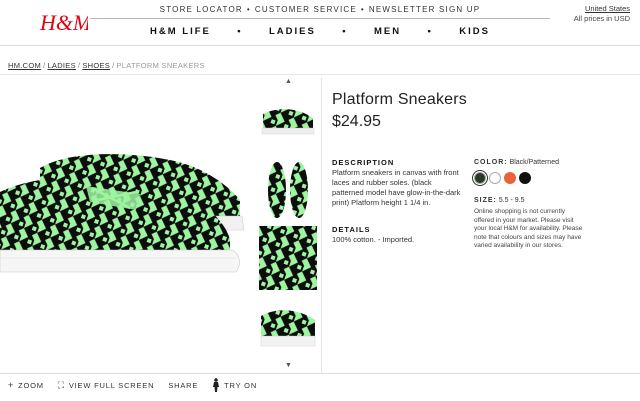 This screenshot has width=640, height=401. I want to click on nav-ladies: LADIES, so click(292, 31).